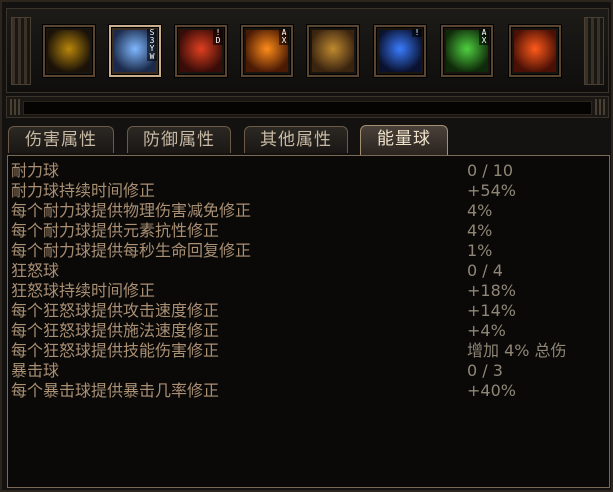  I want to click on tab-charges: 能量球, so click(404, 140).